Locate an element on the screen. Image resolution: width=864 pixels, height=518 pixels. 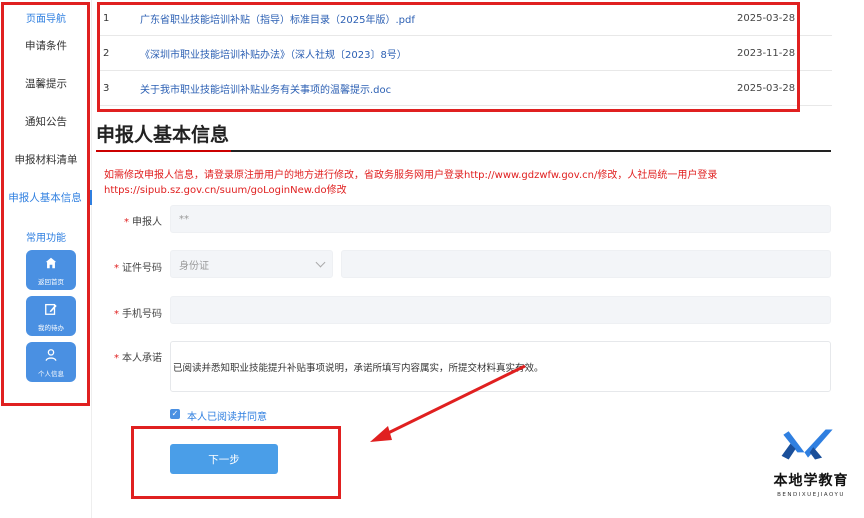
applicant-field: ** is located at coordinates (500, 219).